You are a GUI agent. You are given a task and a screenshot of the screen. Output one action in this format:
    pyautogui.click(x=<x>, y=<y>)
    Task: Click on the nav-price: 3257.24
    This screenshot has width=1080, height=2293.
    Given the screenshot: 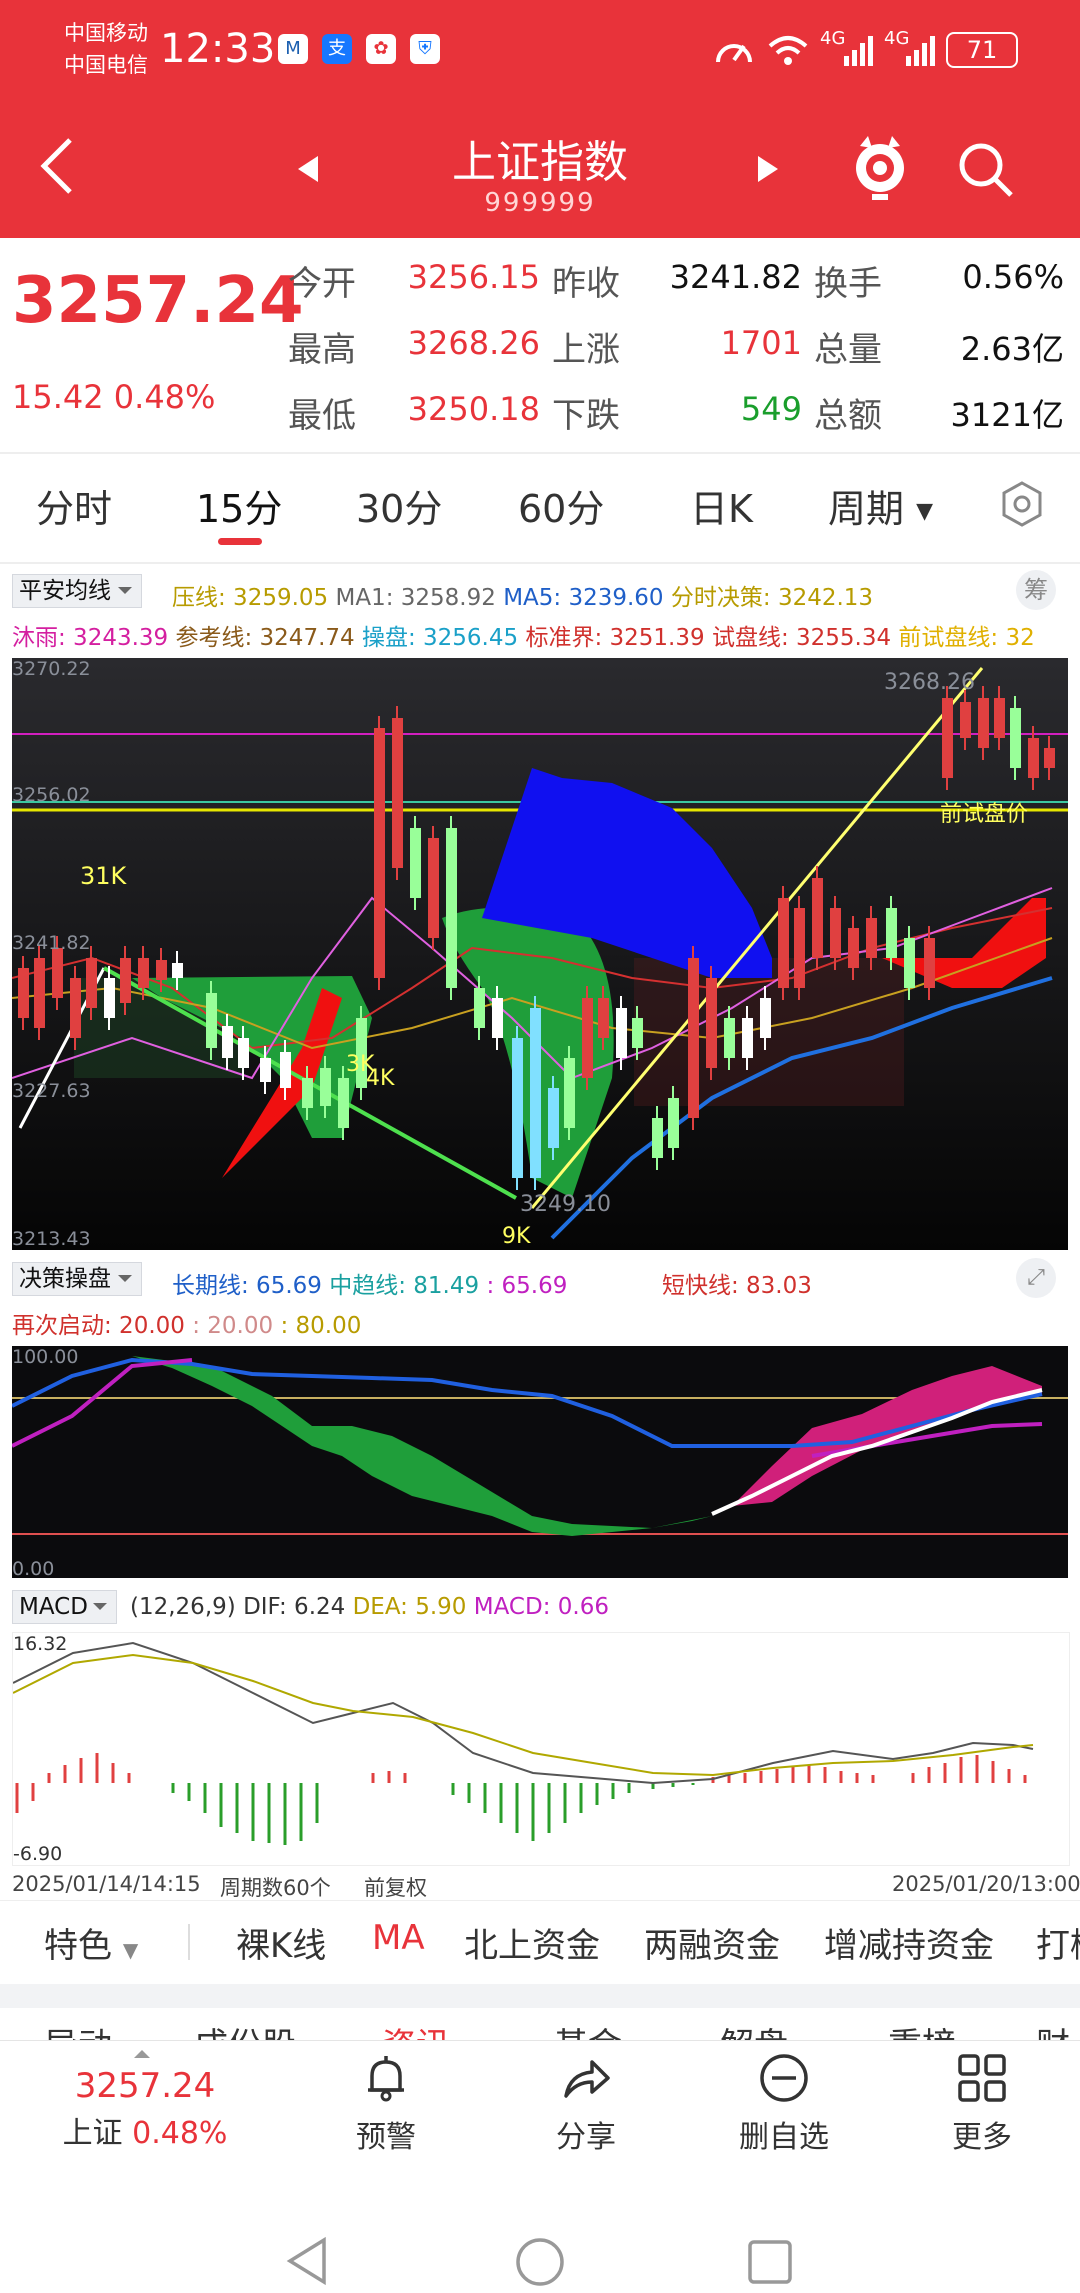 What is the action you would take?
    pyautogui.click(x=145, y=2086)
    